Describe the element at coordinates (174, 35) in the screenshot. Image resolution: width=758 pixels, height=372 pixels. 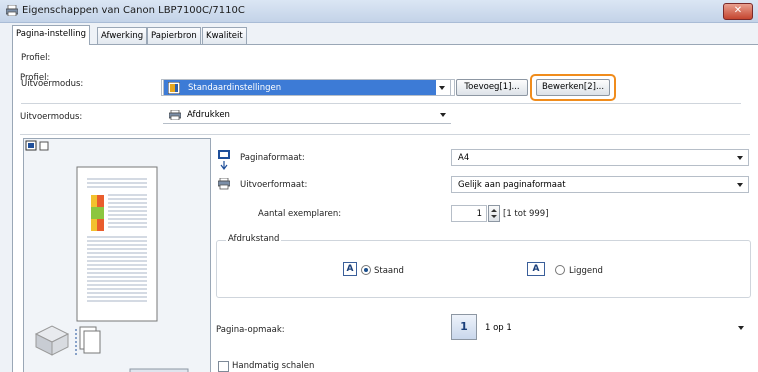
I see `tab-paper-source: Papierbron` at that location.